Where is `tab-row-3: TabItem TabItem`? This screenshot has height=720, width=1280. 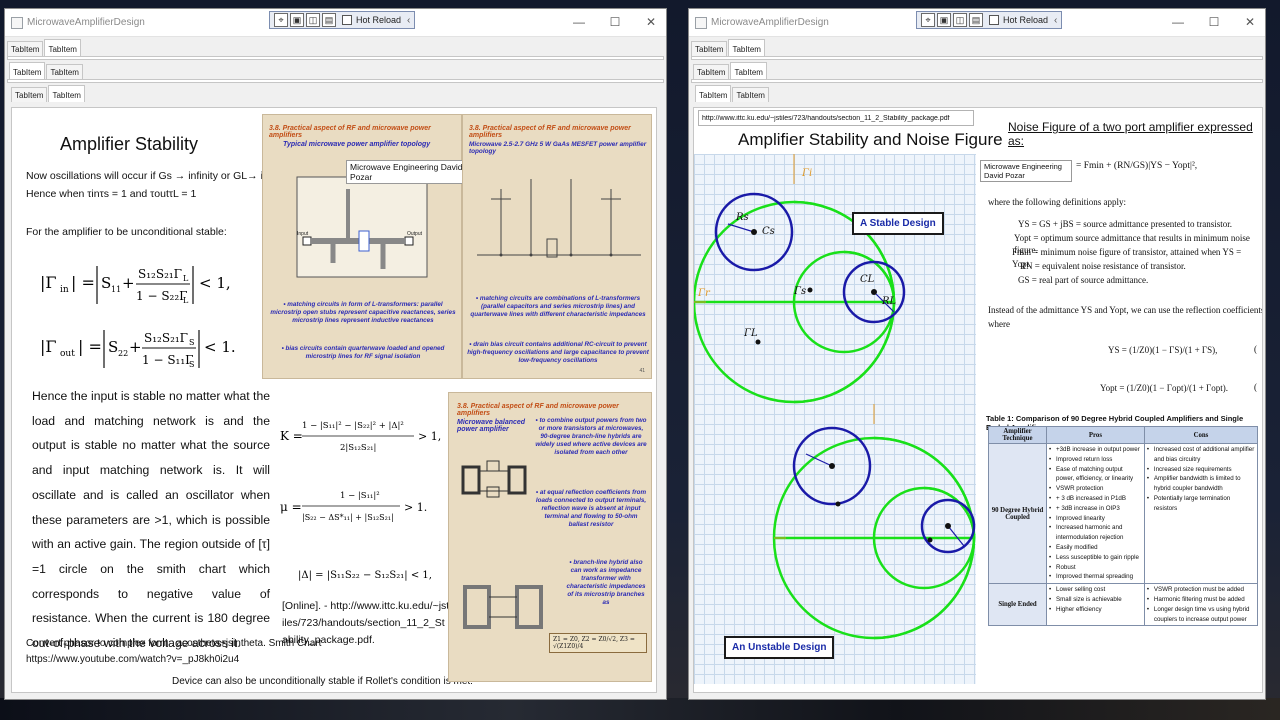 tab-row-3: TabItem TabItem is located at coordinates (977, 93).